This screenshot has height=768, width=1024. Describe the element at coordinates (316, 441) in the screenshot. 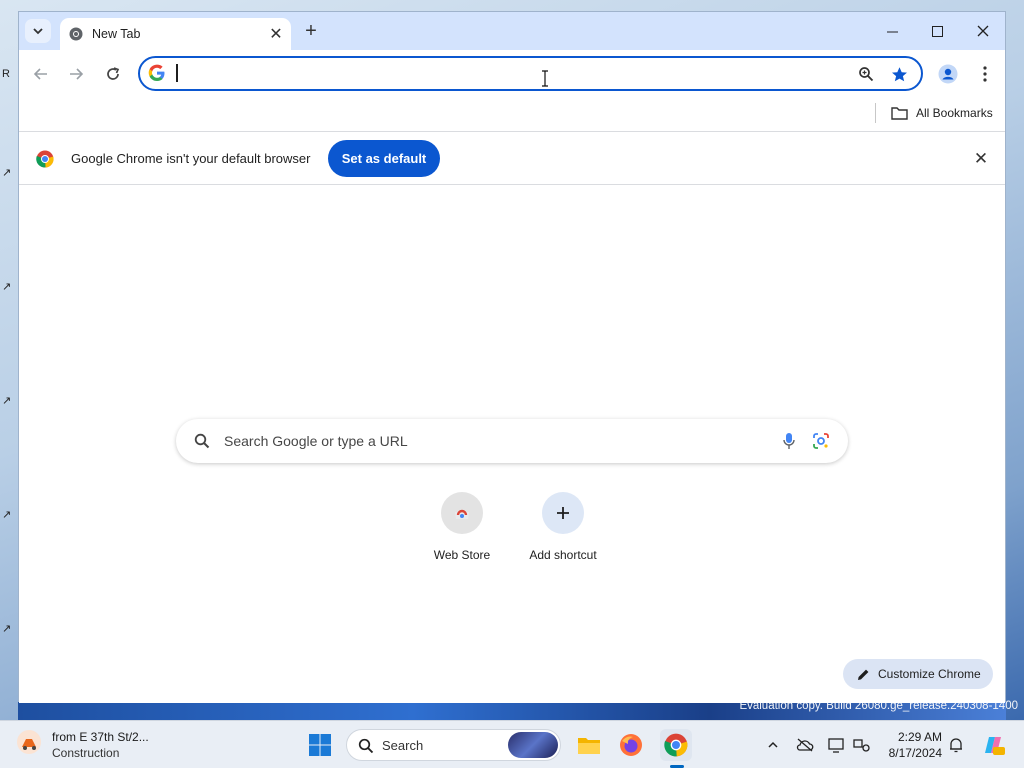

I see `ntp-search-placeholder: Search Google or type a URL` at that location.